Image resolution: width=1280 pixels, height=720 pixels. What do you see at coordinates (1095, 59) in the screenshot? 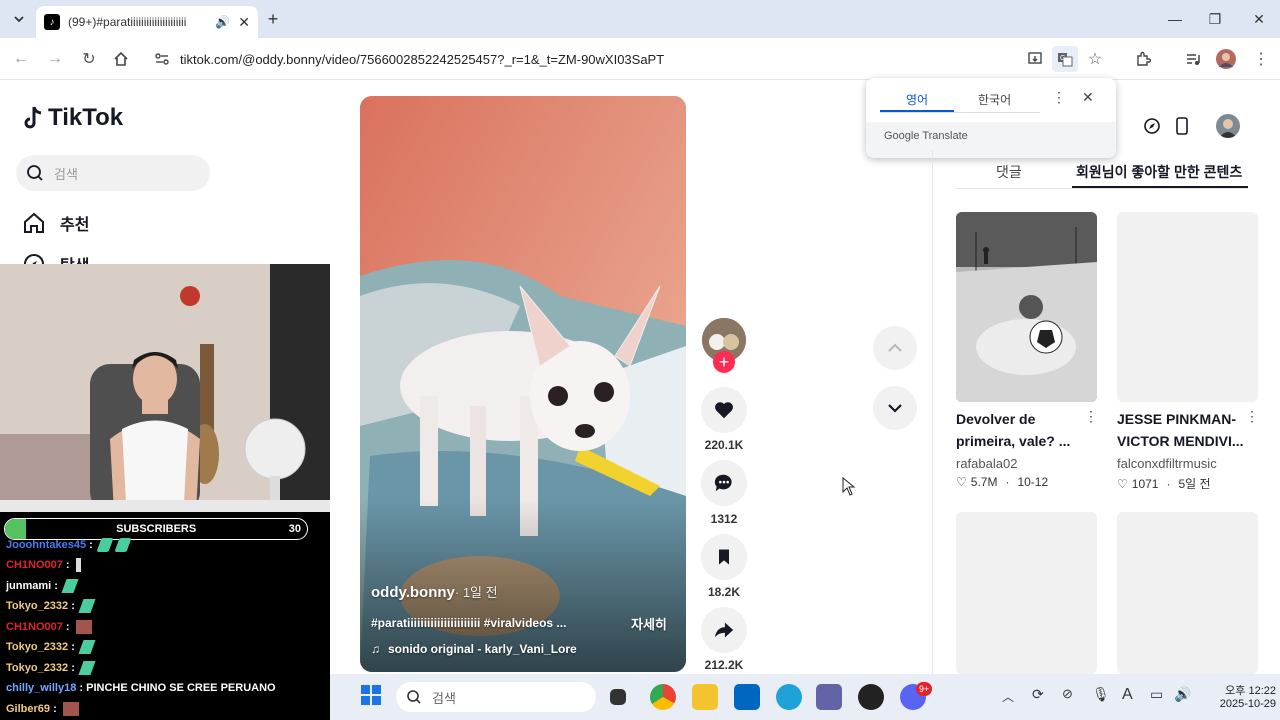
I see `bookmark-star-icon: ☆` at bounding box center [1095, 59].